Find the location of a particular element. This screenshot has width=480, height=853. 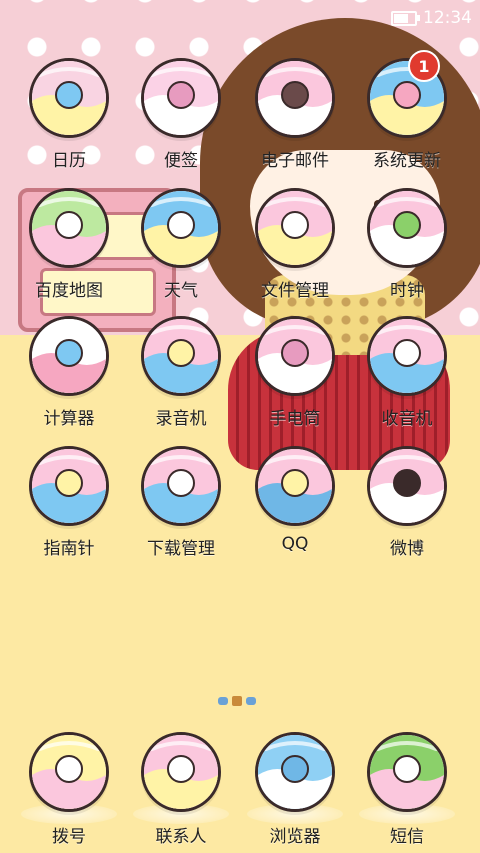

app-label: 微博 is located at coordinates (407, 549).